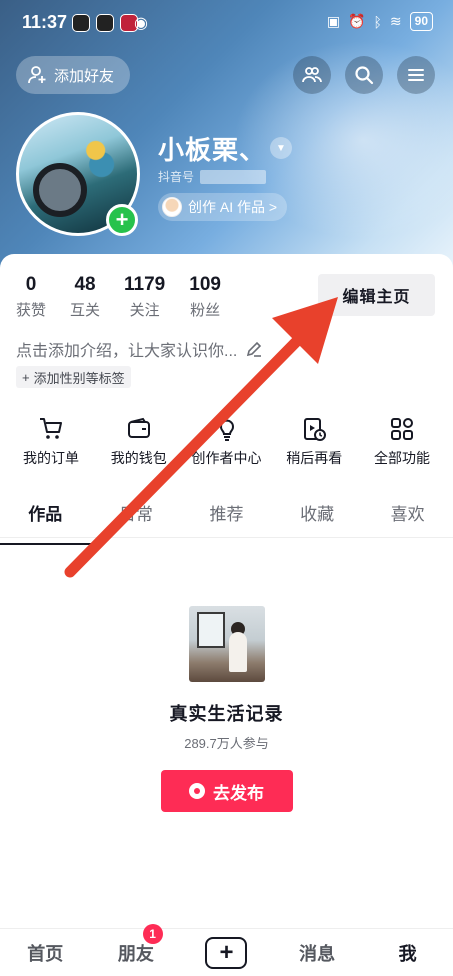 This screenshot has width=453, height=976. I want to click on watch-later-icon, so click(315, 429).